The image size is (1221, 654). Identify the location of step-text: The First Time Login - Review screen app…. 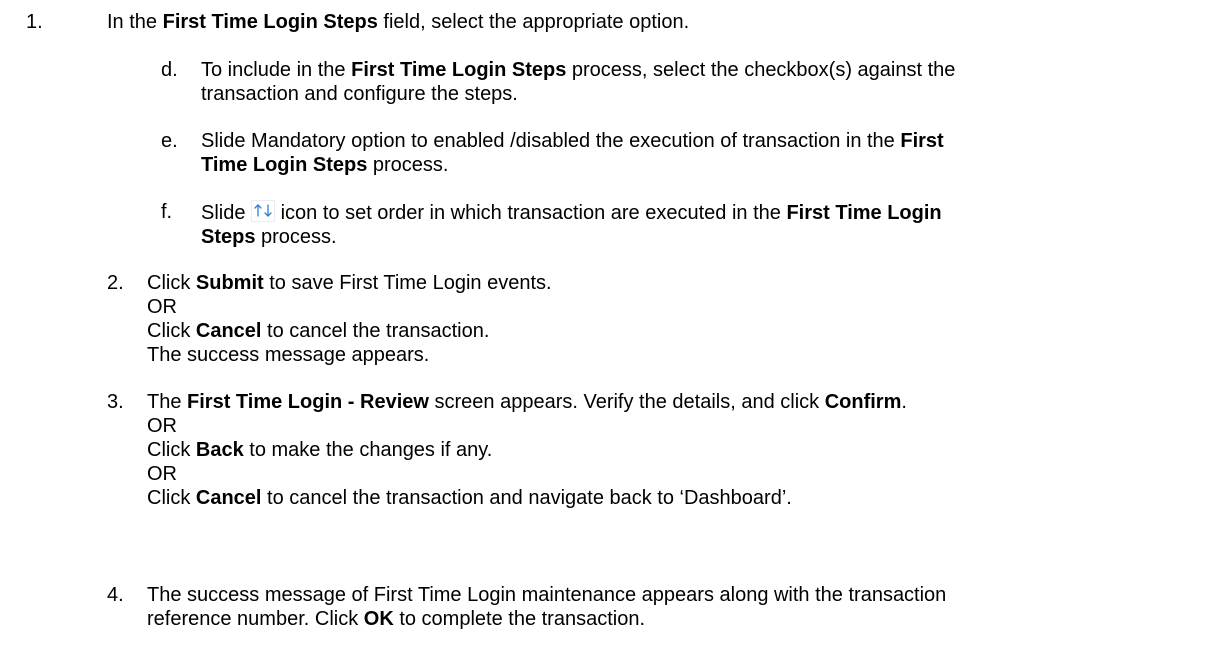
(527, 450).